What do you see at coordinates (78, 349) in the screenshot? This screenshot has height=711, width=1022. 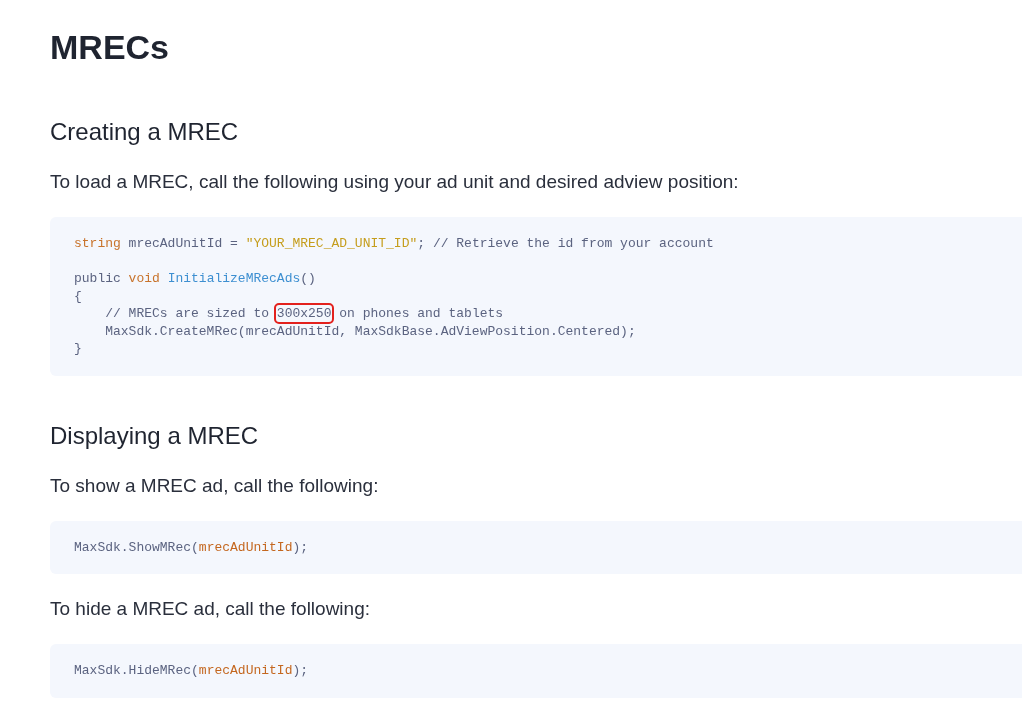 I see `code-line: }` at bounding box center [78, 349].